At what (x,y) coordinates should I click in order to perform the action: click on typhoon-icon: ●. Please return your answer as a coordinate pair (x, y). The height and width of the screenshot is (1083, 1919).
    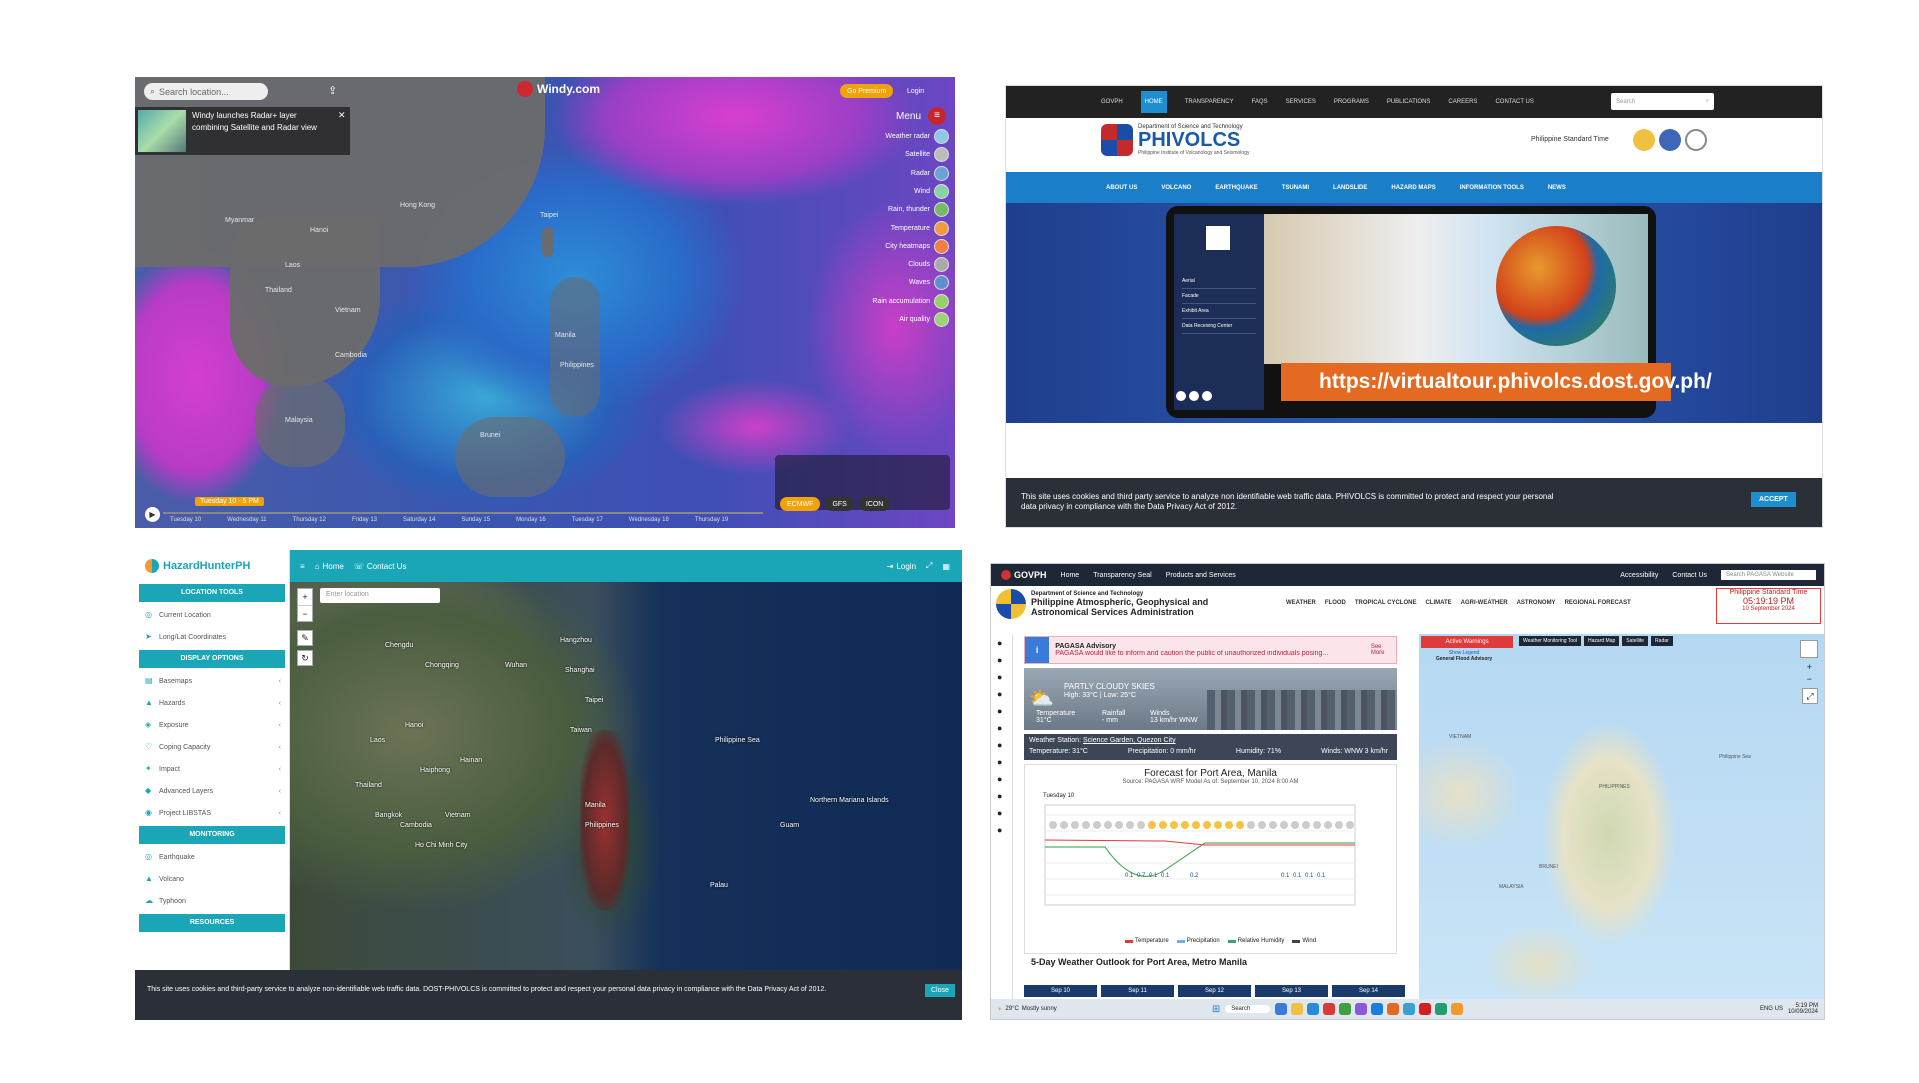
    Looking at the image, I should click on (999, 677).